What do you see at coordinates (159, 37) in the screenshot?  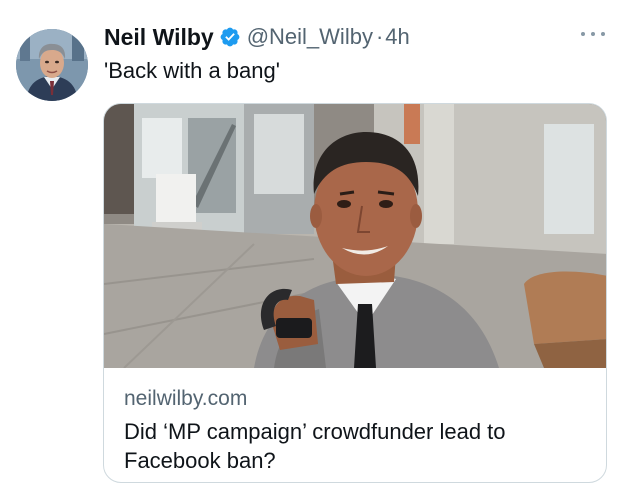 I see `author-display-name: Neil Wilby` at bounding box center [159, 37].